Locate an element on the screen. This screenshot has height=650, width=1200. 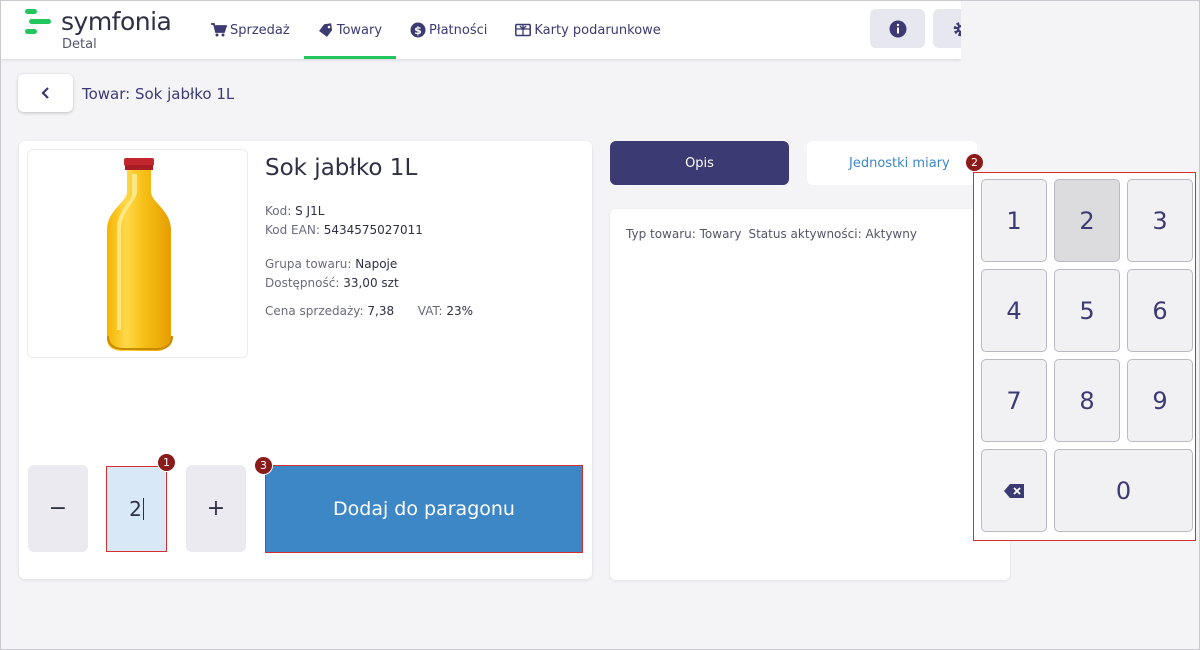
availability-label: Dostępność: is located at coordinates (302, 283).